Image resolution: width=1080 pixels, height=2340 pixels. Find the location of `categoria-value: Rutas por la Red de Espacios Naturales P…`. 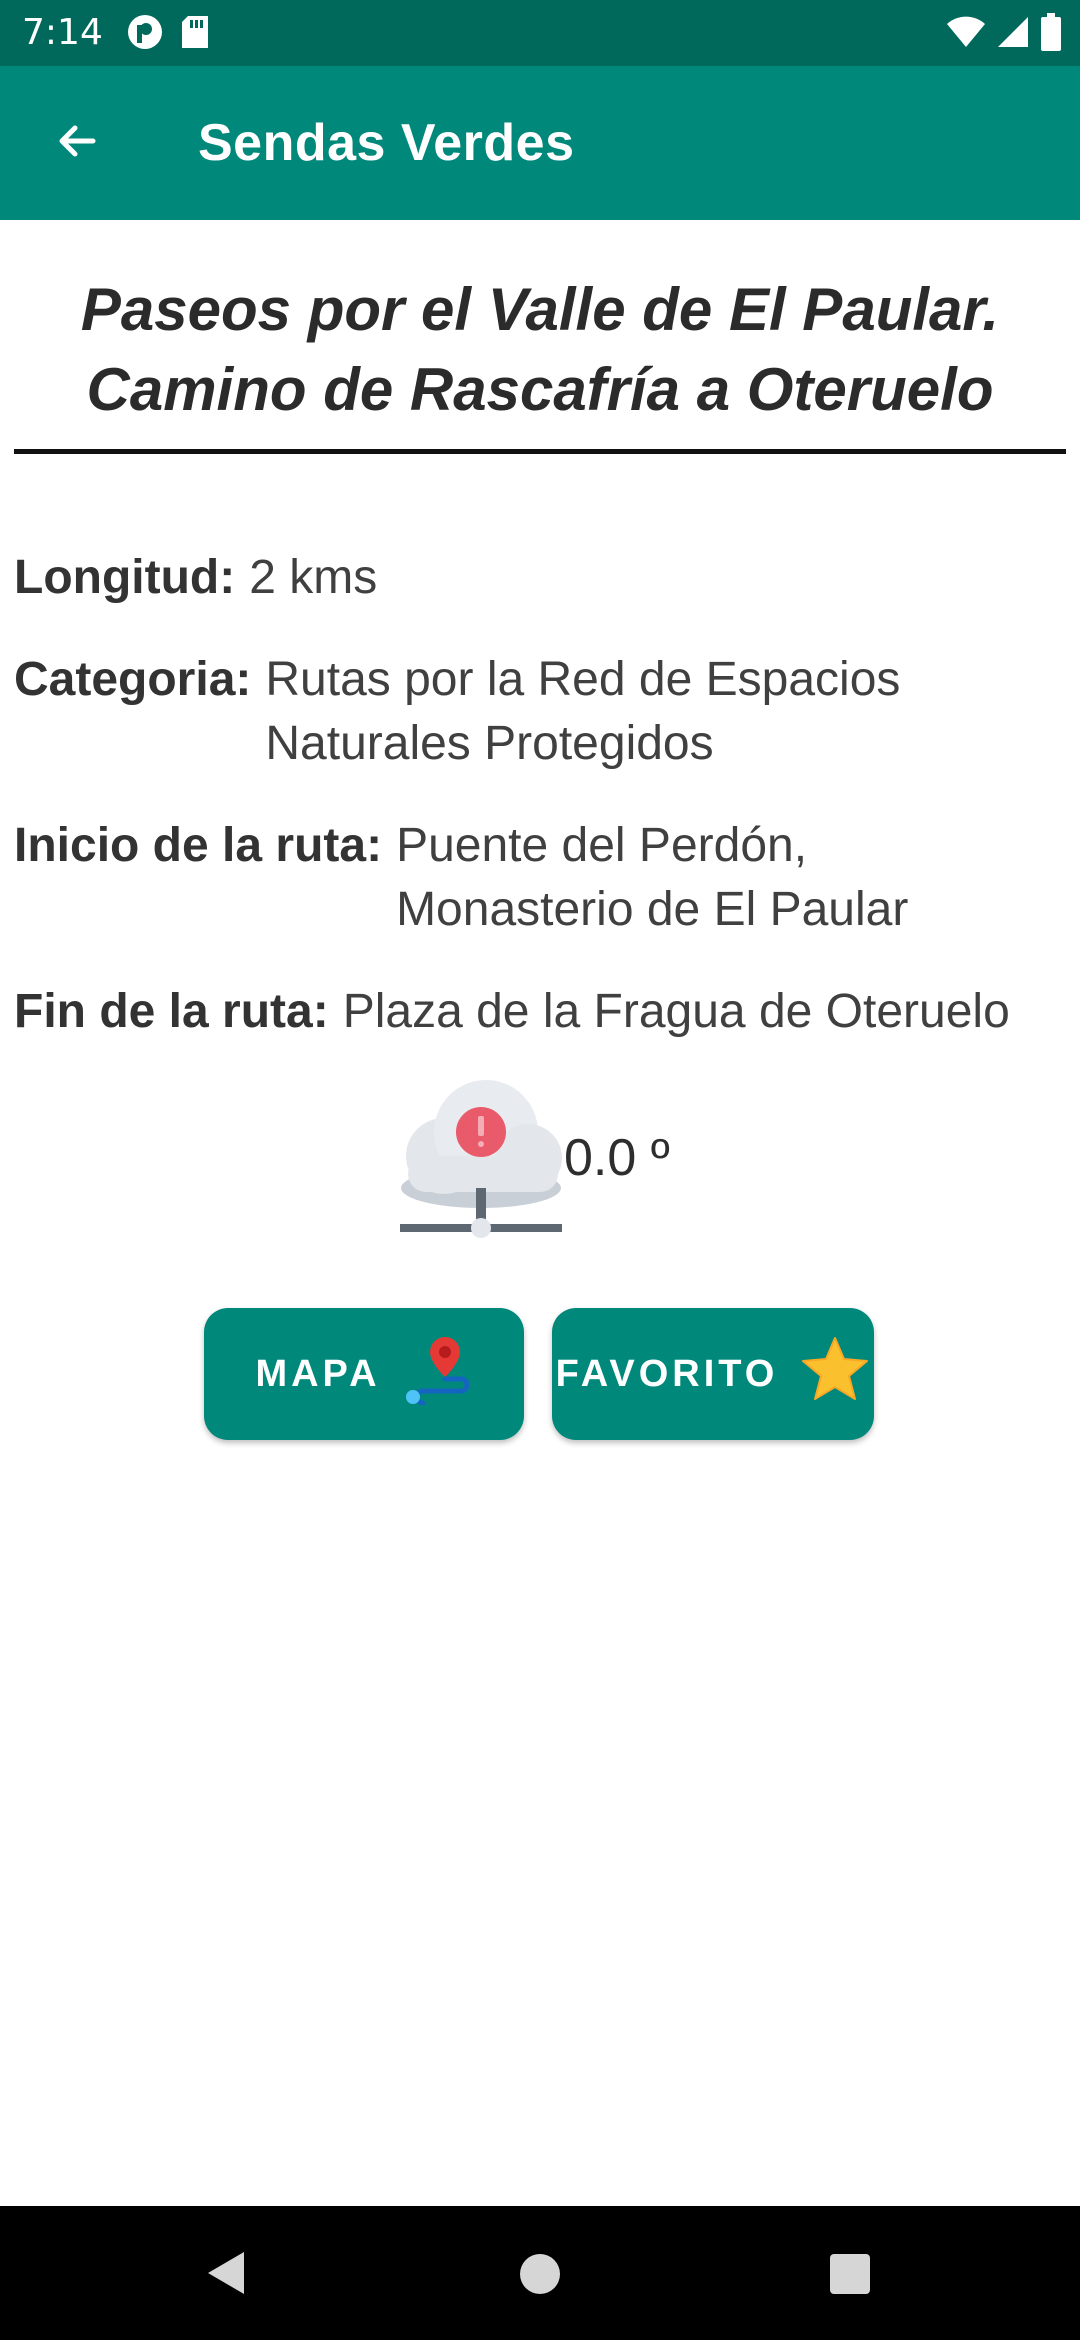

categoria-value: Rutas por la Red de Espacios Naturales P… is located at coordinates (583, 711).